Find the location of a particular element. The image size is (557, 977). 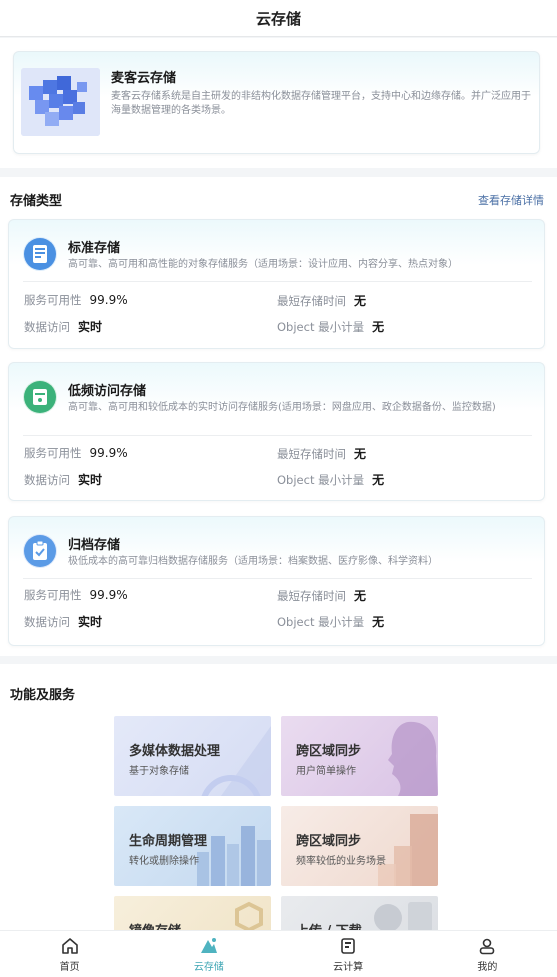

tile-title: 多媒体数据处理 is located at coordinates (175, 751).